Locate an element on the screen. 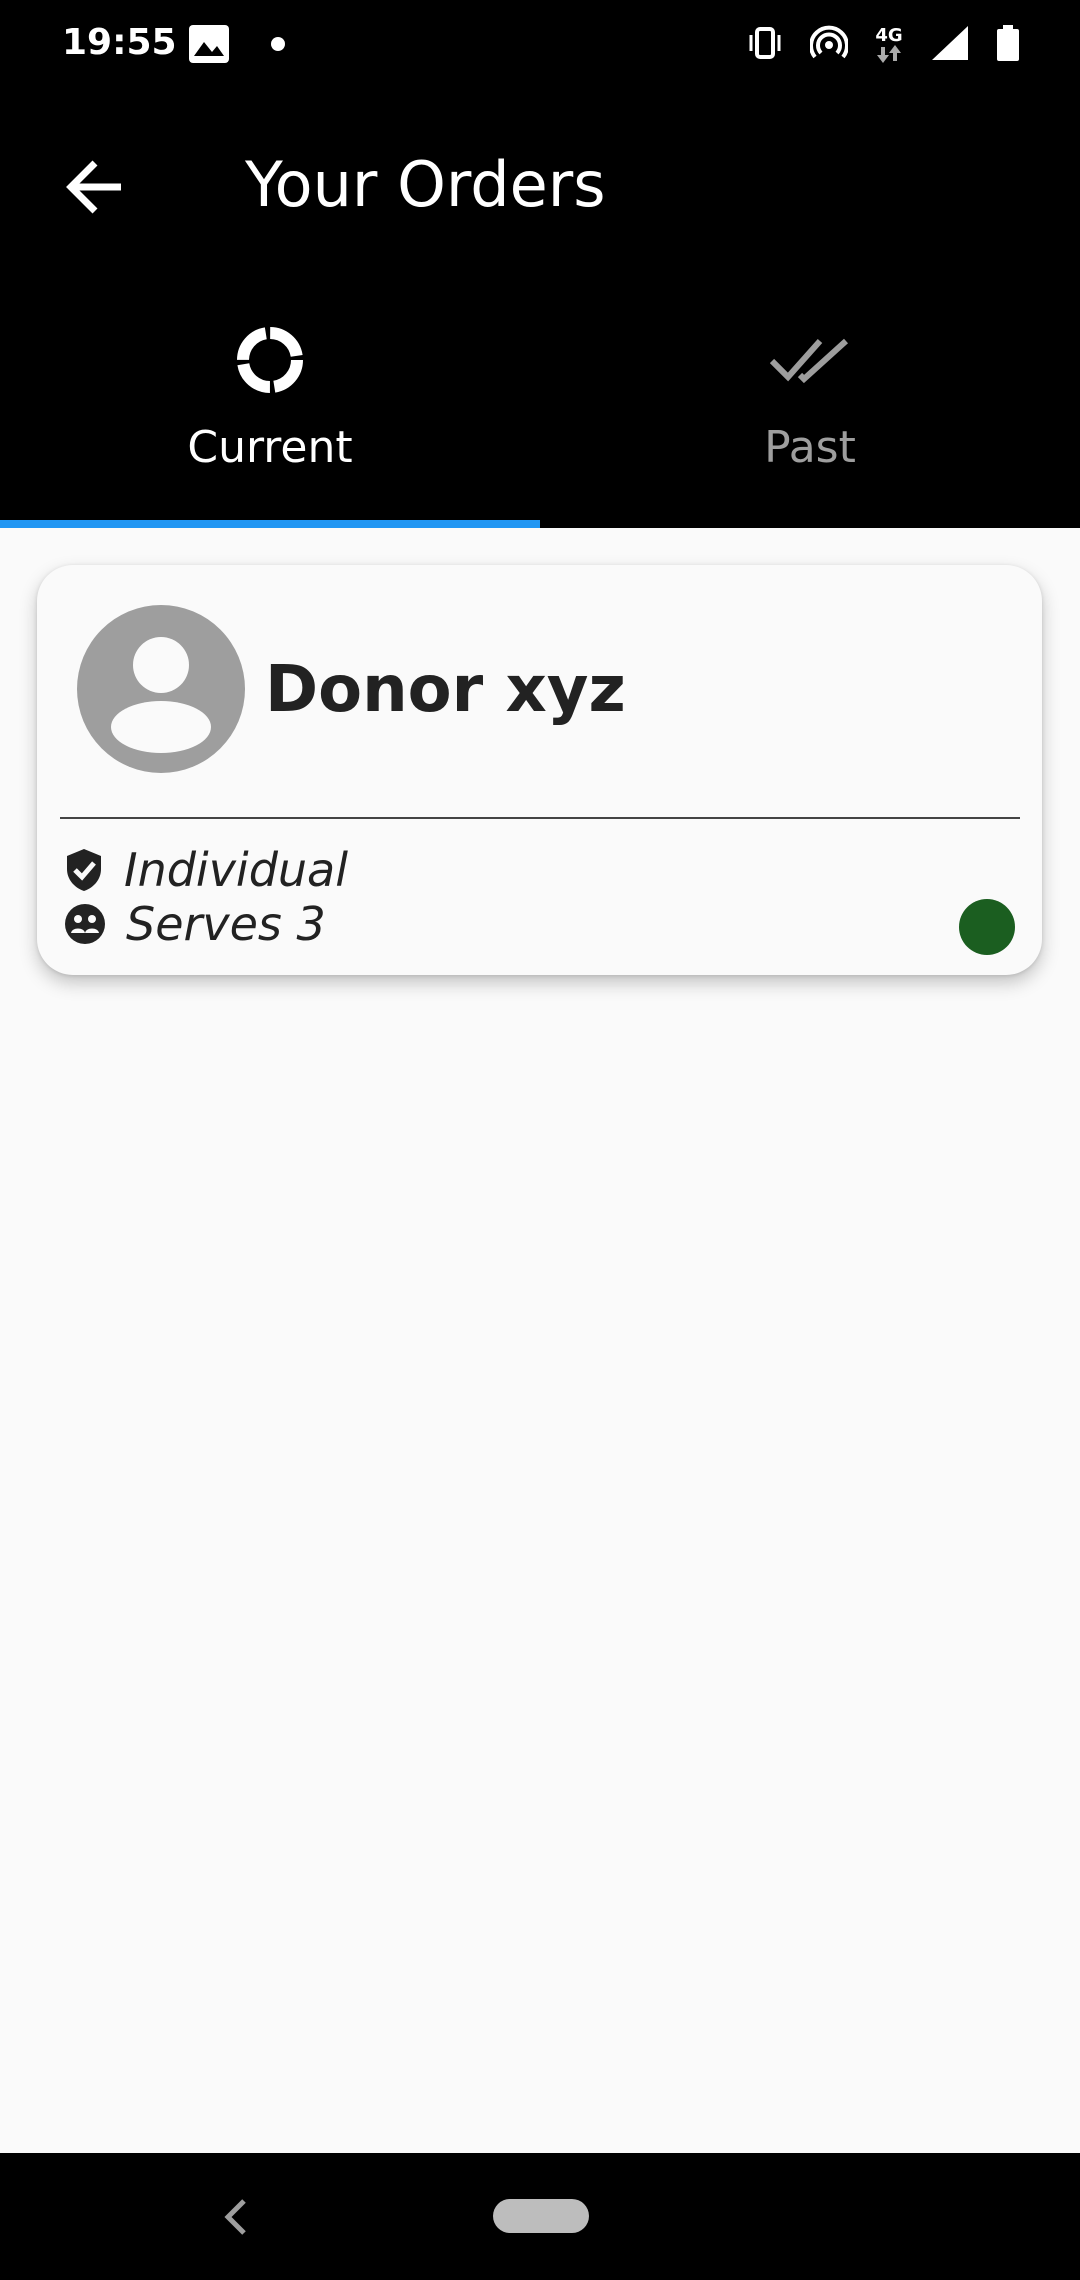 Image resolution: width=1080 pixels, height=2280 pixels. serves-row: Serves 3 is located at coordinates (195, 924).